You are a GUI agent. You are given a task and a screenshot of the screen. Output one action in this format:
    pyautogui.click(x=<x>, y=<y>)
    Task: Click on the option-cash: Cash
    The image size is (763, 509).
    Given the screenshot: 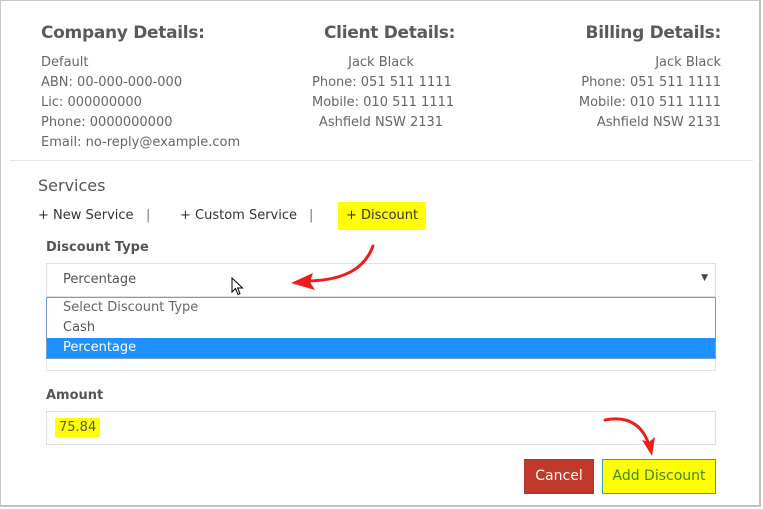 What is the action you would take?
    pyautogui.click(x=381, y=328)
    